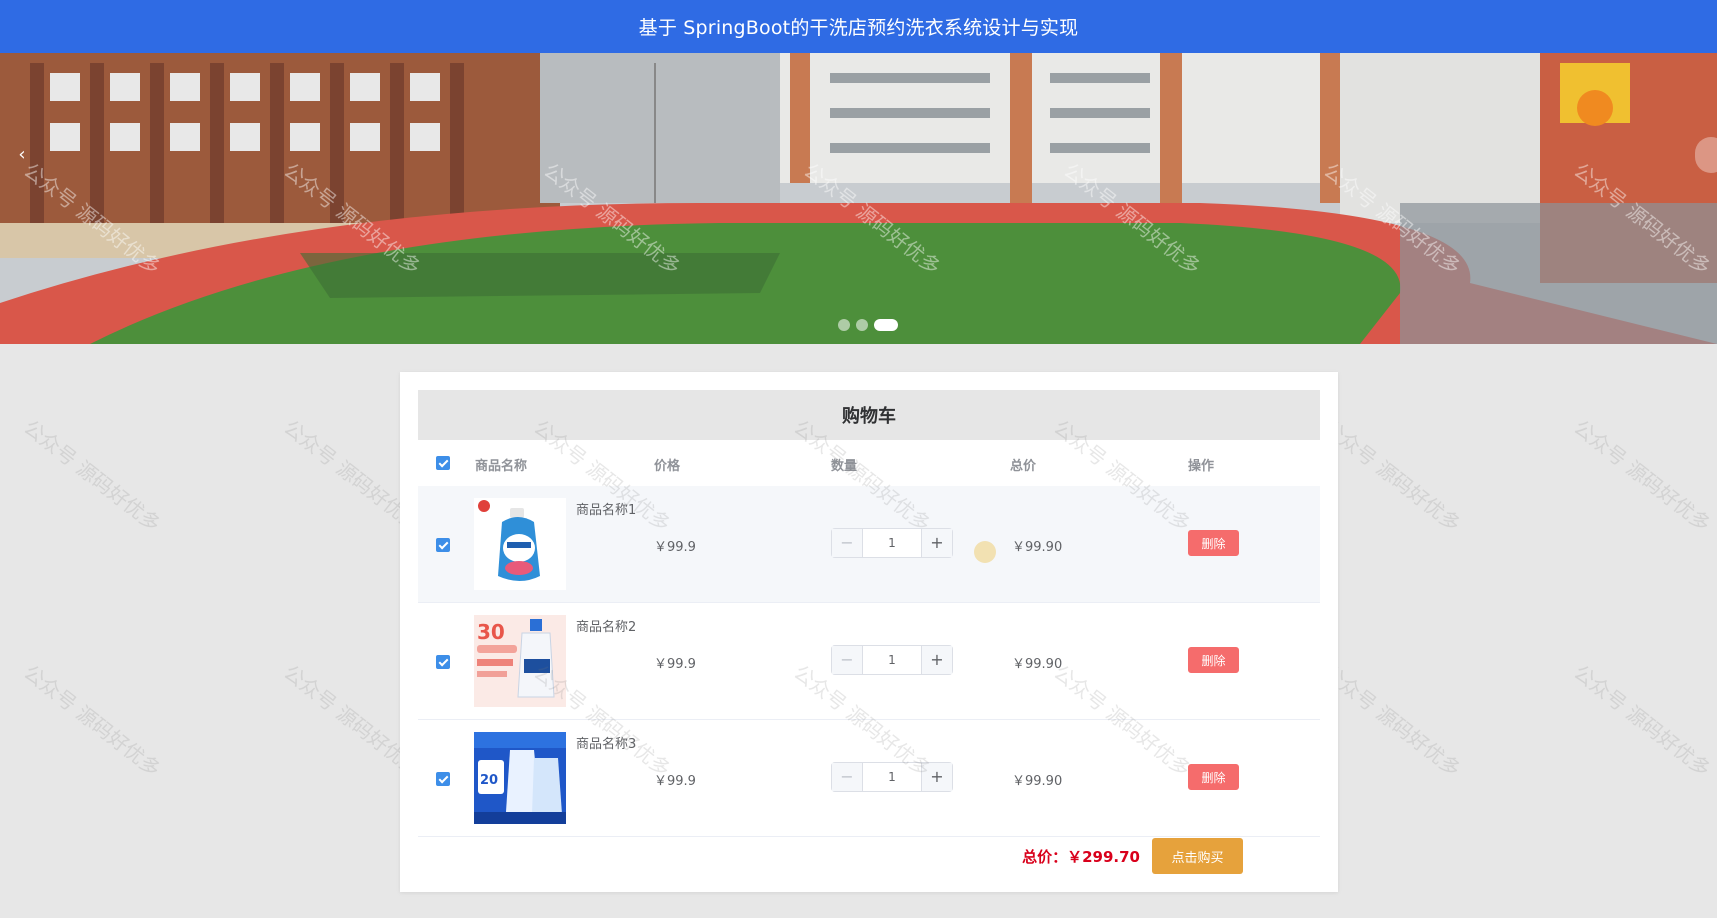 The width and height of the screenshot is (1717, 918). What do you see at coordinates (606, 627) in the screenshot?
I see `product-name: 商品名称2` at bounding box center [606, 627].